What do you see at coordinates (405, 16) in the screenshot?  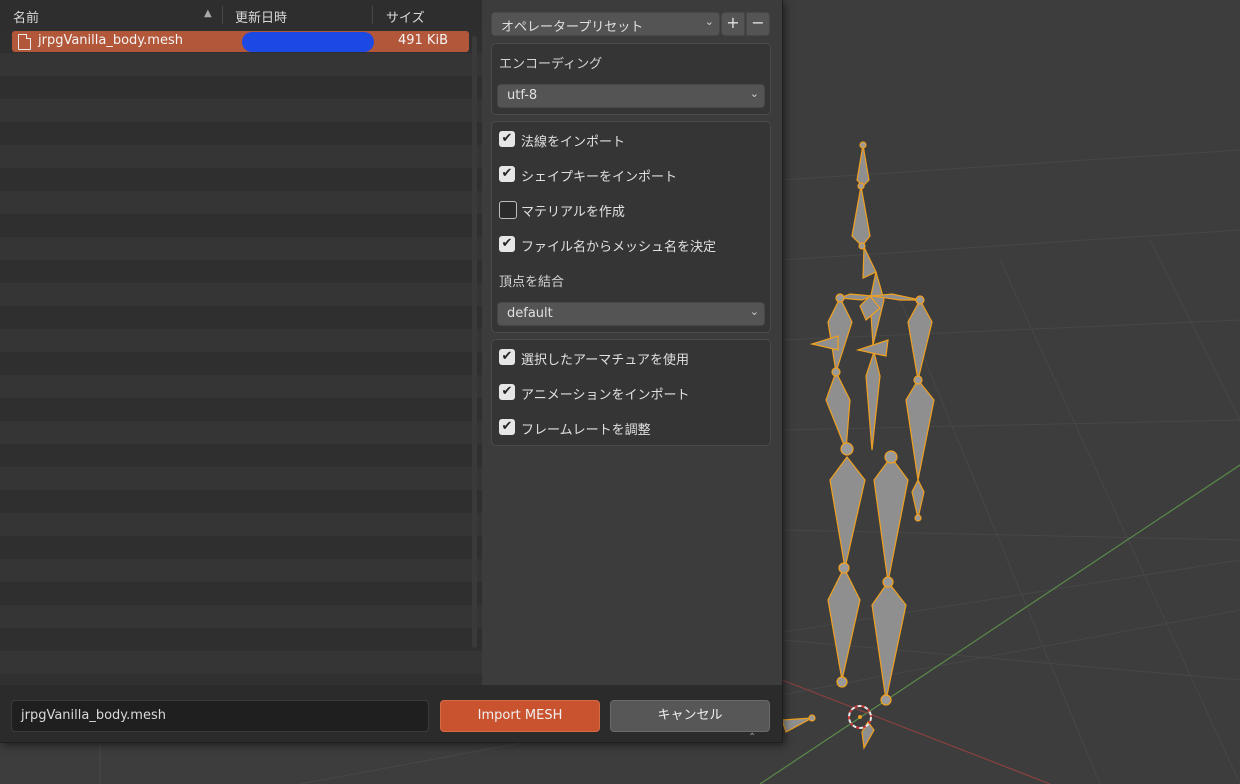 I see `column-size-header: サイズ` at bounding box center [405, 16].